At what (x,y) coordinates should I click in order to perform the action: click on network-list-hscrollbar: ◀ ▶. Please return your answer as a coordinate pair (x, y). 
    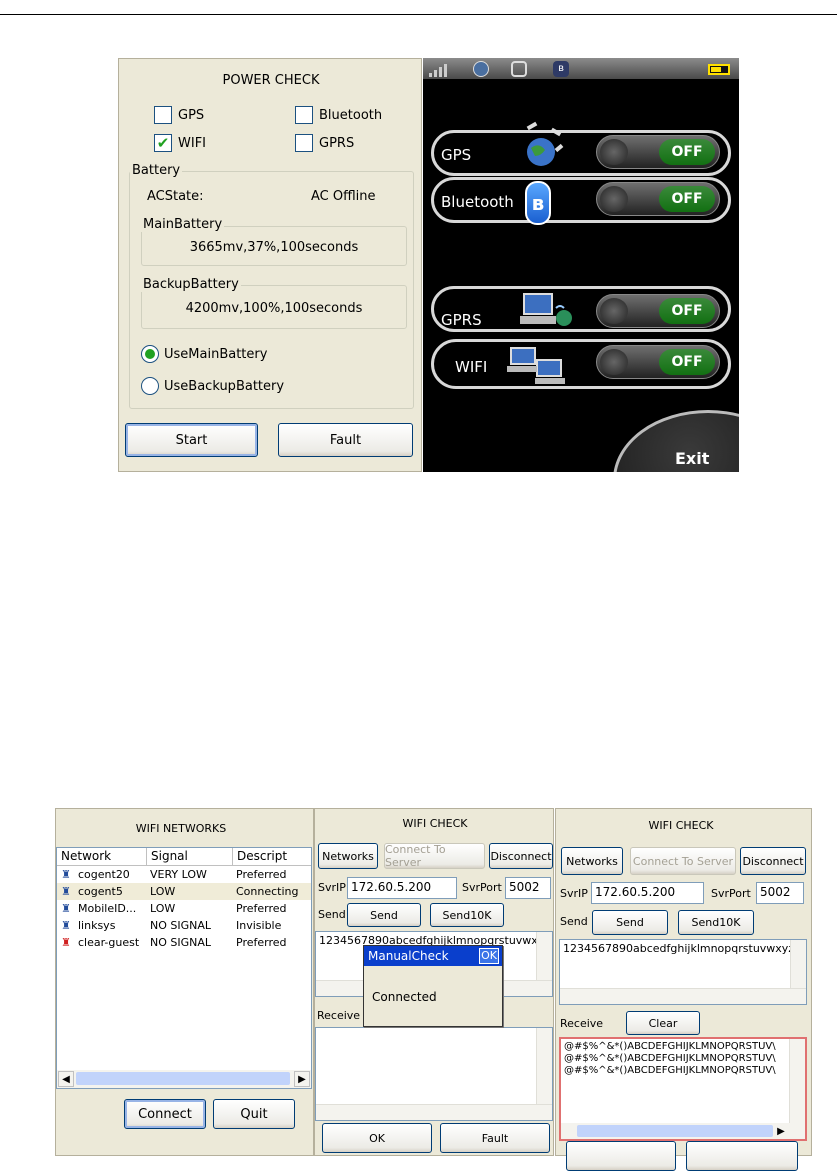
    Looking at the image, I should click on (184, 1079).